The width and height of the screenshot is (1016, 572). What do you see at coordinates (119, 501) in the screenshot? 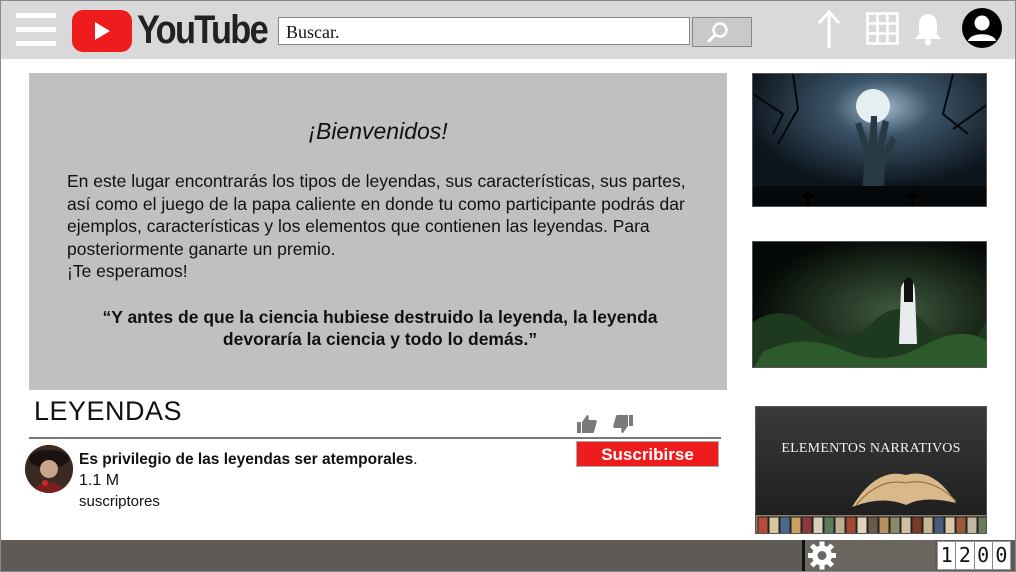
I see `subscriber-label: suscriptores` at bounding box center [119, 501].